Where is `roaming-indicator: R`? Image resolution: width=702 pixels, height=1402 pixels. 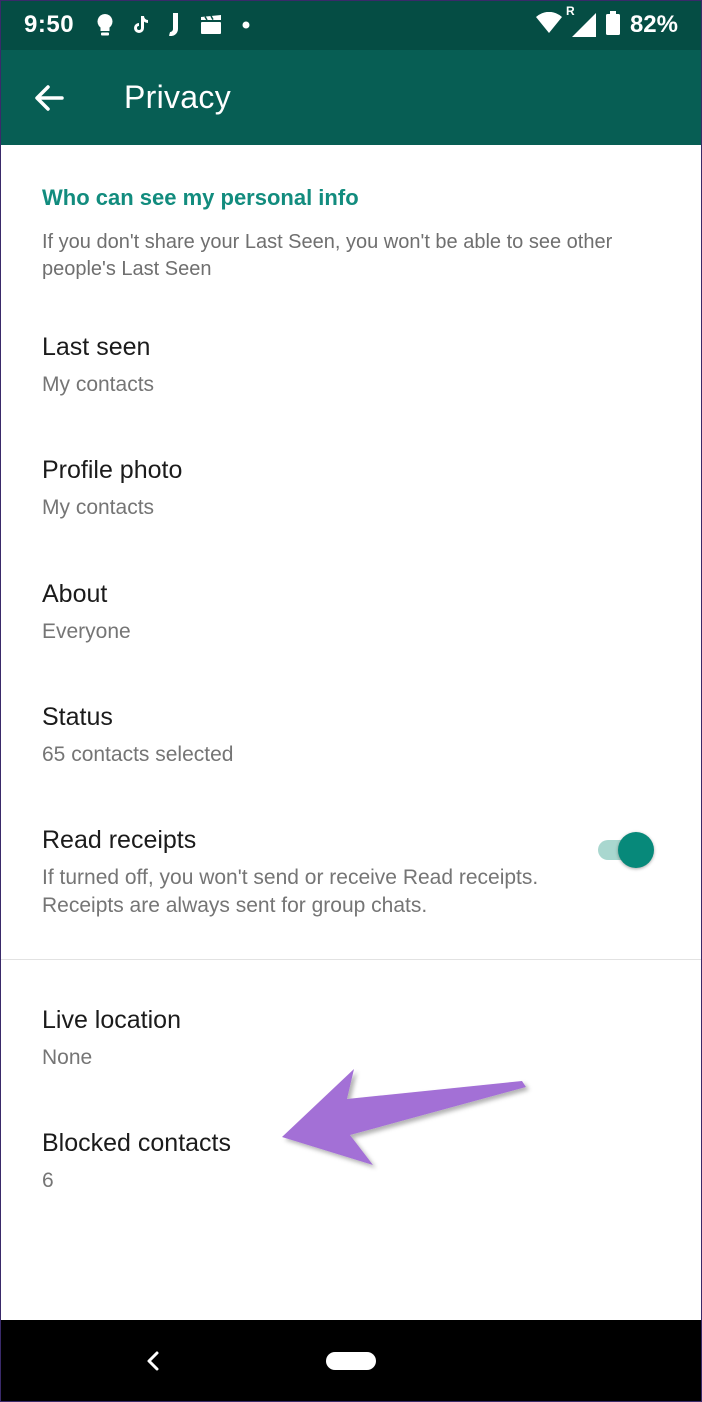 roaming-indicator: R is located at coordinates (570, 11).